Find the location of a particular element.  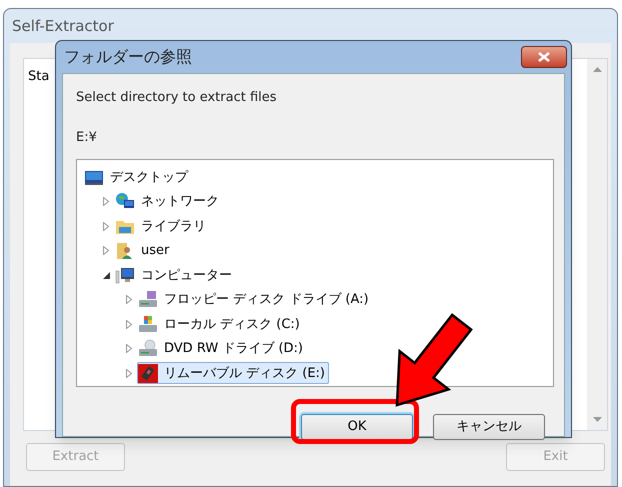

user-folder-icon is located at coordinates (125, 250).